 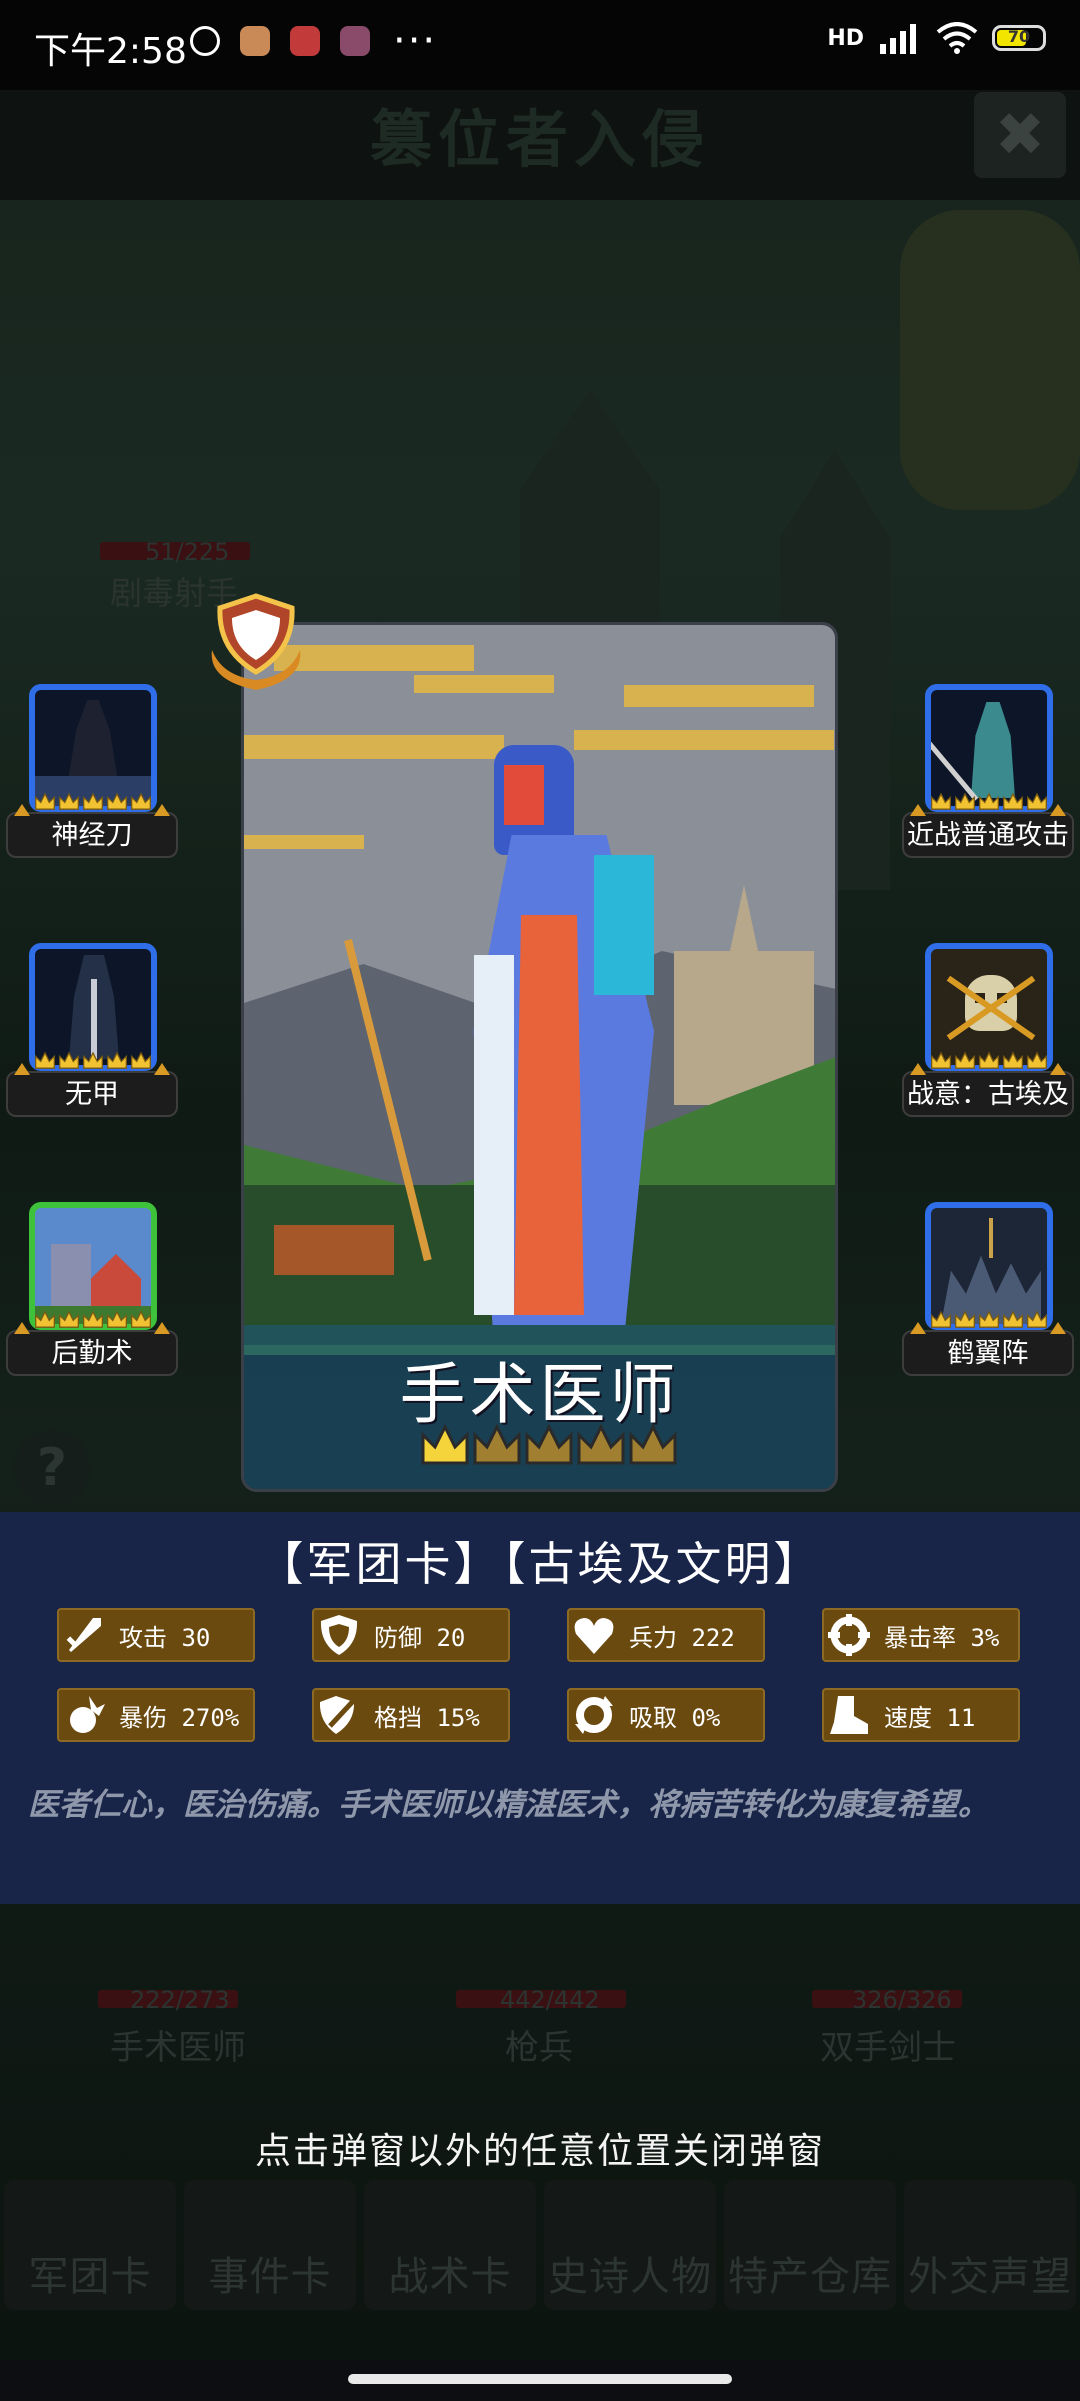 I want to click on stat-drain: 吸取 0%, so click(x=666, y=1715).